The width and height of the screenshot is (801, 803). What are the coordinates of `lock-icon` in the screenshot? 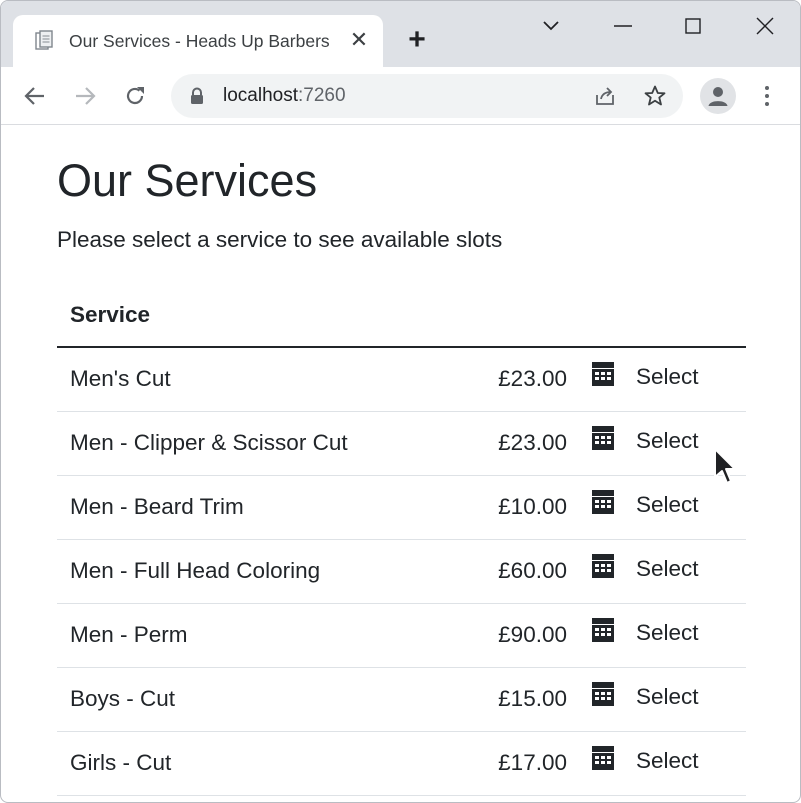 It's located at (197, 95).